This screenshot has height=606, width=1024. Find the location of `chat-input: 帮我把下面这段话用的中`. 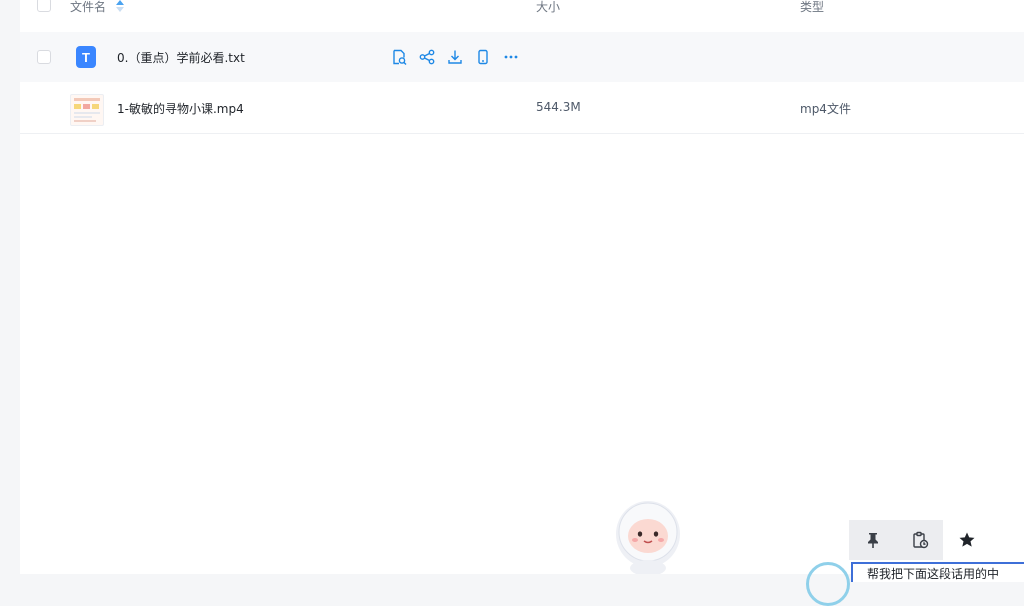

chat-input: 帮我把下面这段话用的中 is located at coordinates (937, 572).